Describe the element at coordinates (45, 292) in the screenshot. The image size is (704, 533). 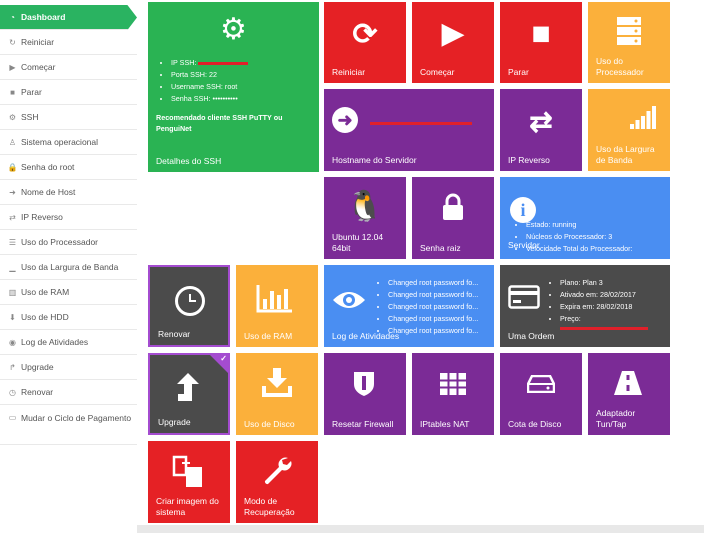
I see `sidebar-item-label: Uso de RAM` at that location.